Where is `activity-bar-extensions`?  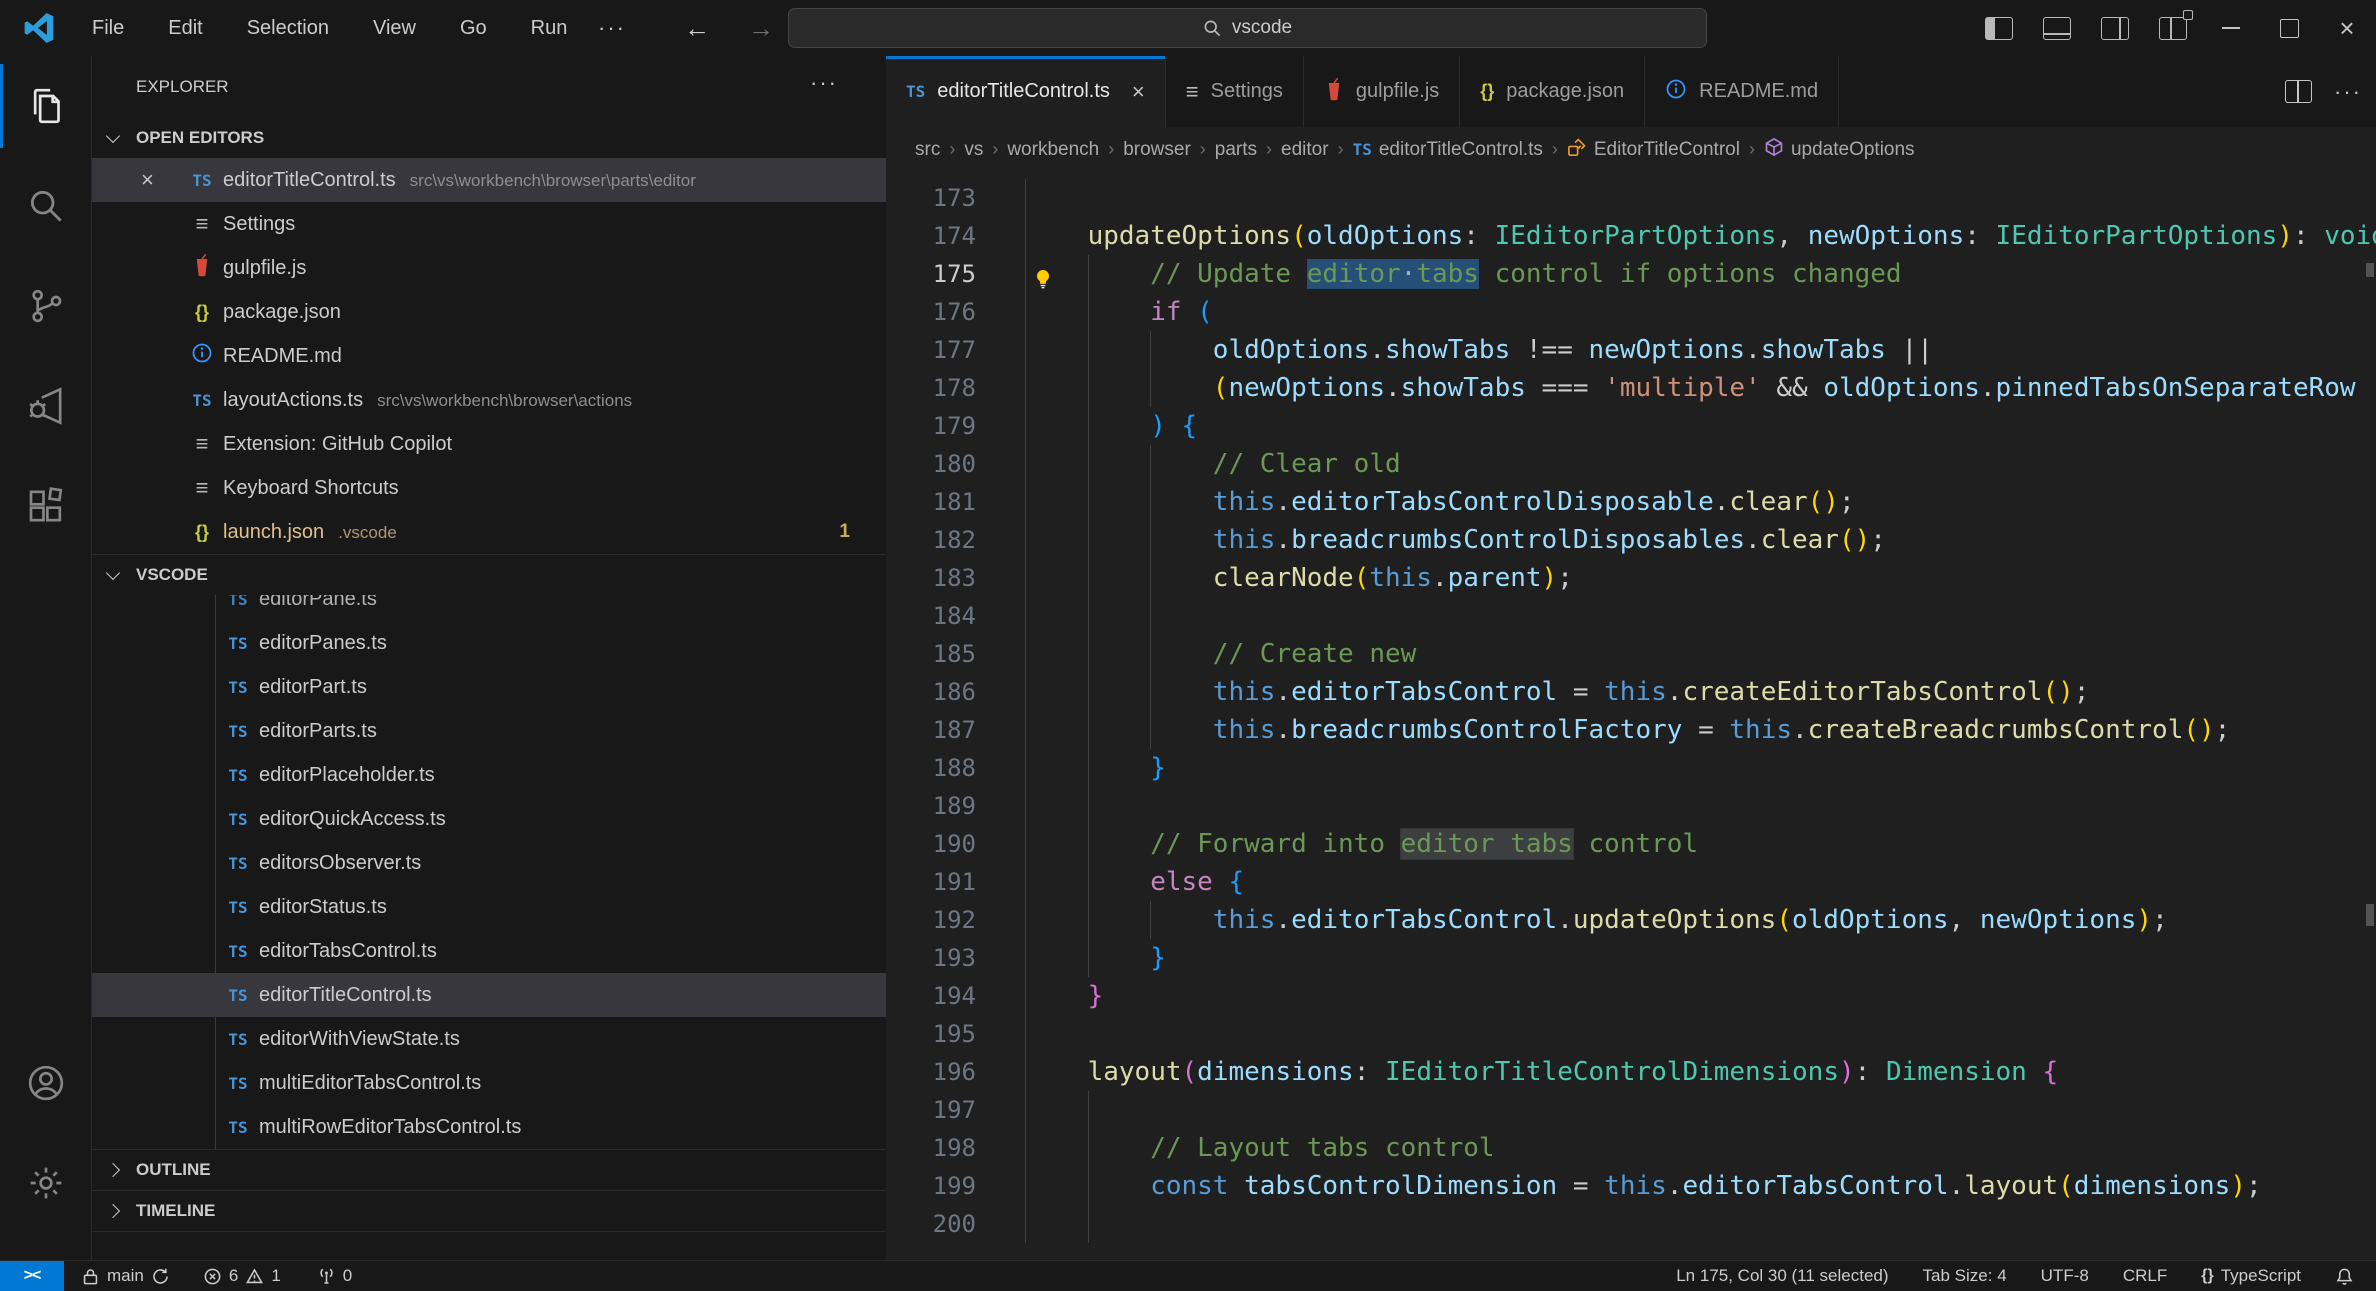 activity-bar-extensions is located at coordinates (45, 506).